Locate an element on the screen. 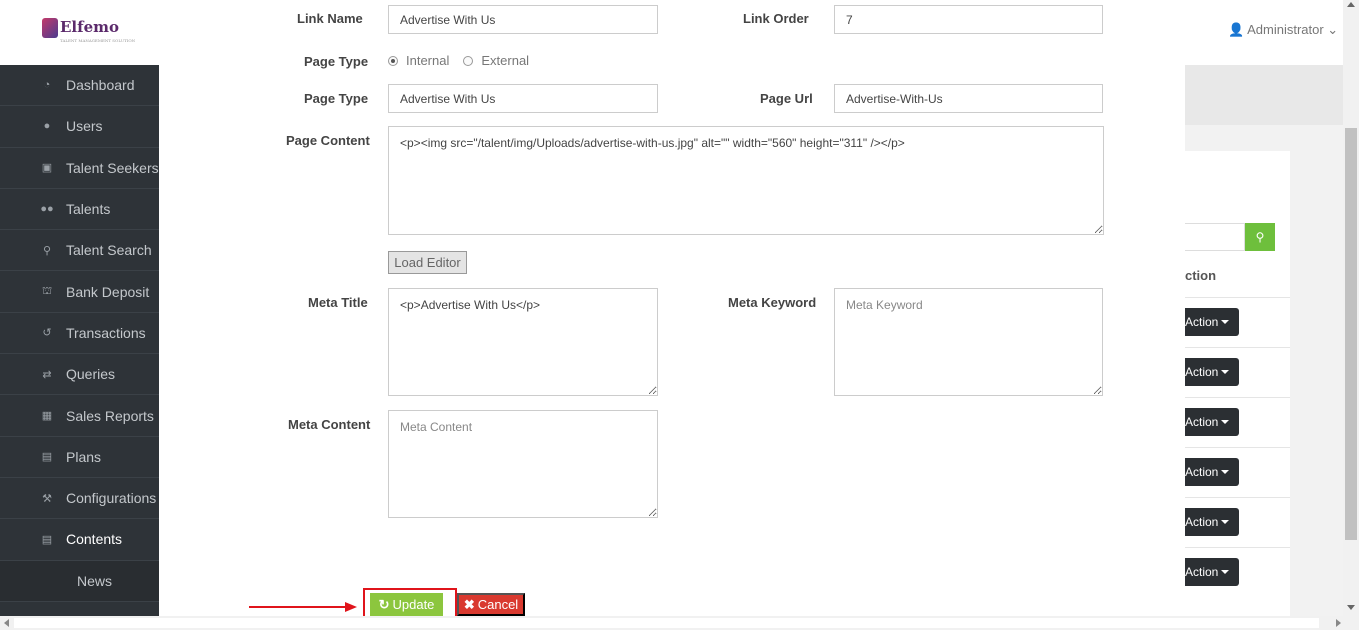  chevron-down-icon: ⌄ is located at coordinates (1333, 29).